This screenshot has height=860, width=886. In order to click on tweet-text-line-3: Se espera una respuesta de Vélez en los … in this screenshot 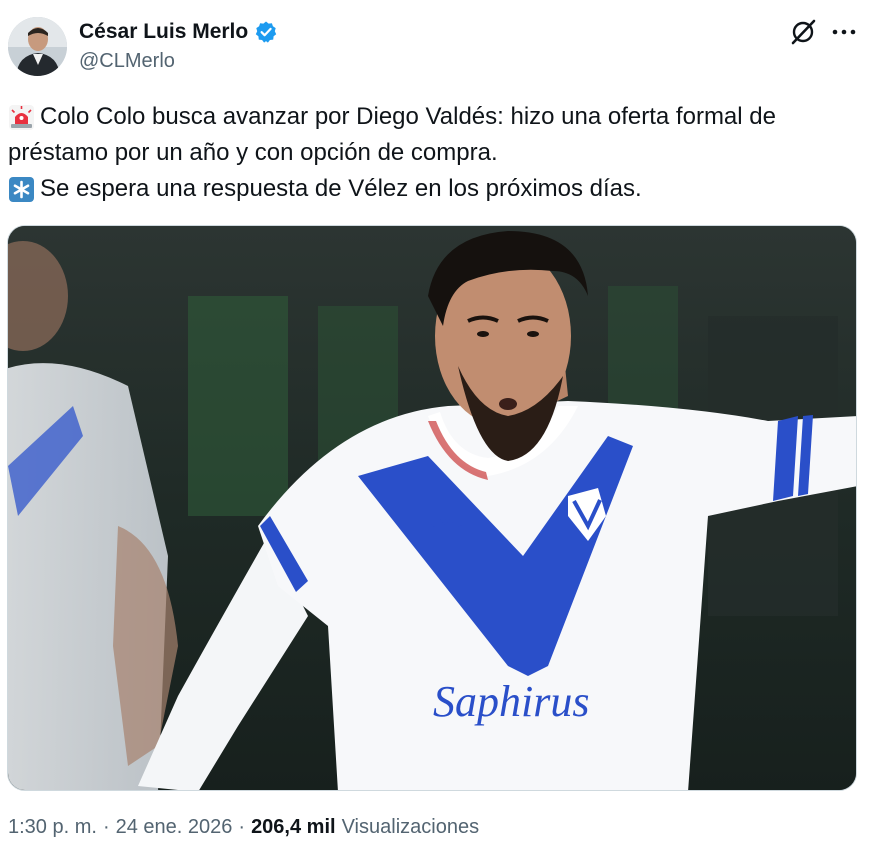, I will do `click(341, 188)`.